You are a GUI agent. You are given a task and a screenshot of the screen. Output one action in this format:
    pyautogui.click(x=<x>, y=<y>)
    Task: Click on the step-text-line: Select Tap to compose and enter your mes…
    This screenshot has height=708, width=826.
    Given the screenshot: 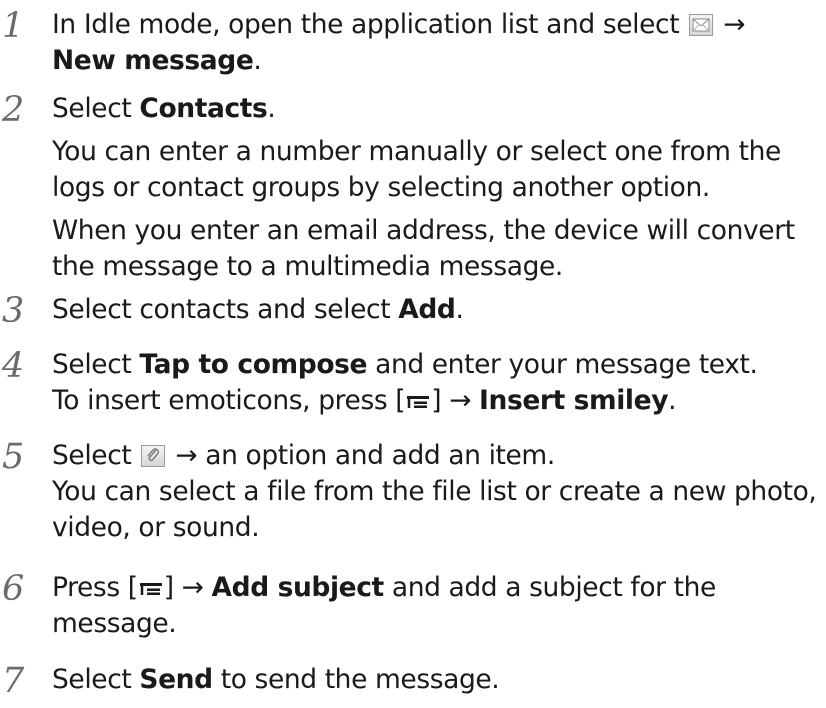 What is the action you would take?
    pyautogui.click(x=405, y=364)
    